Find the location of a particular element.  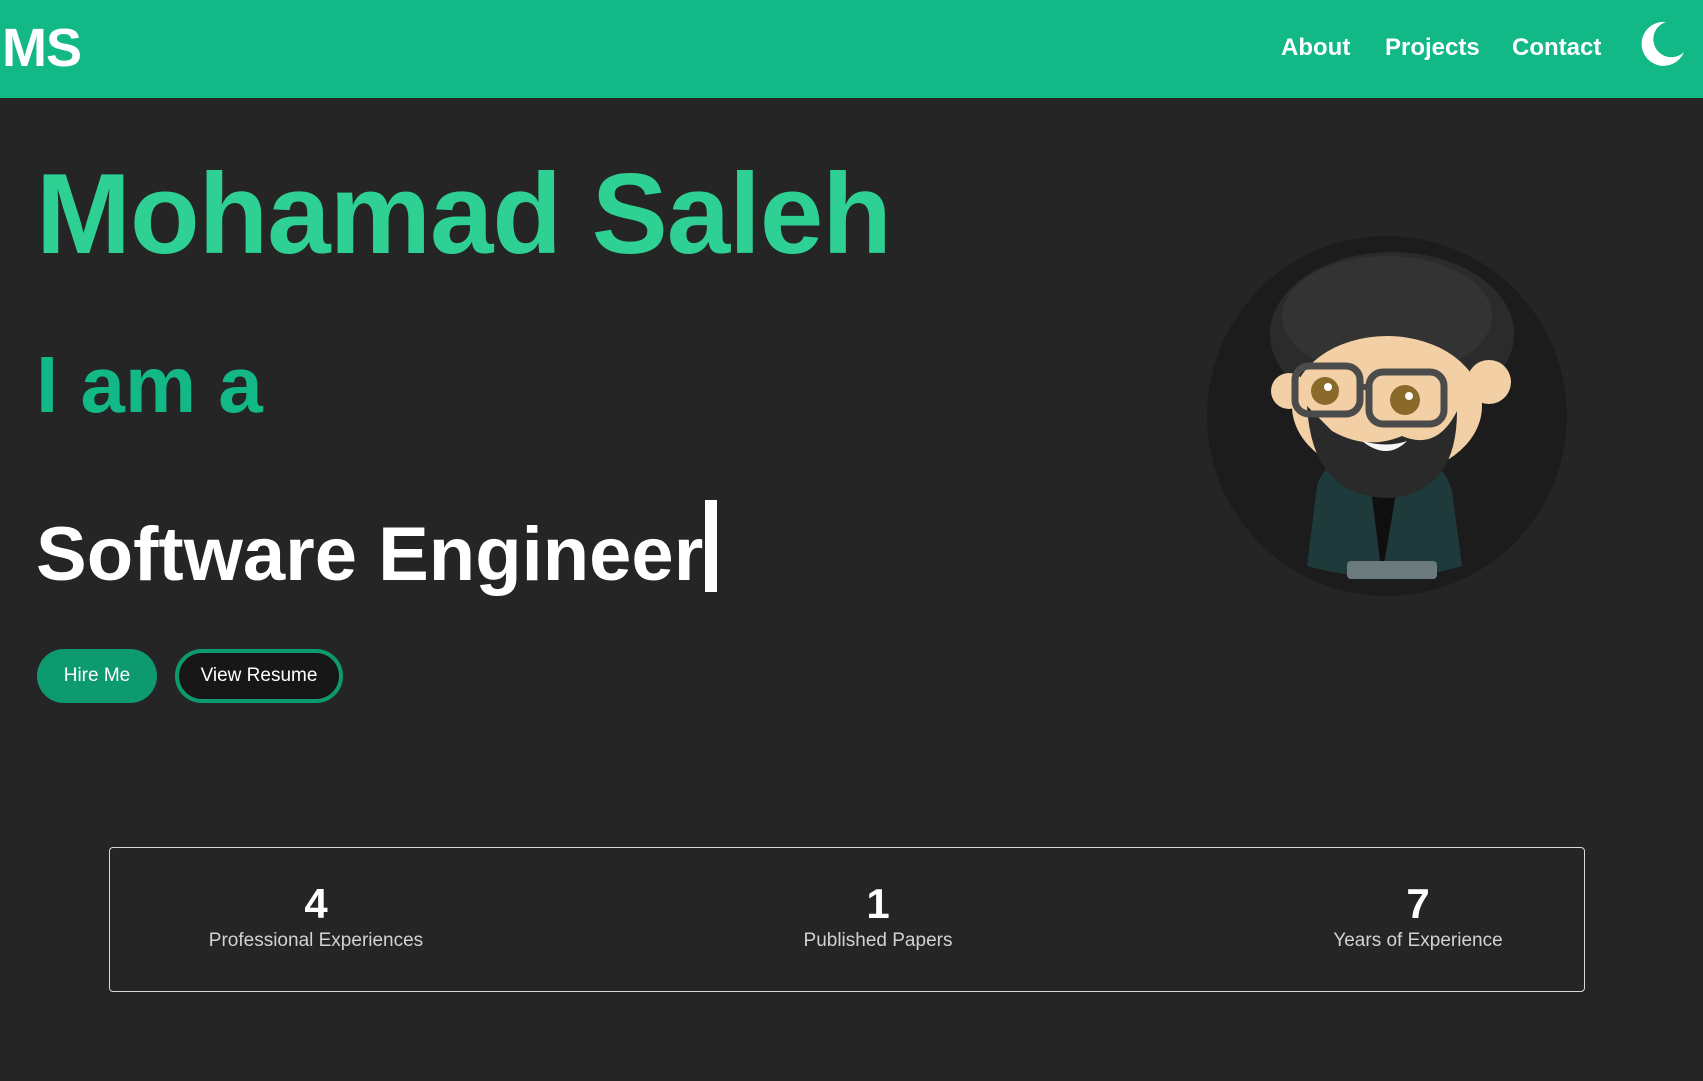

nav-link-projects: Projects is located at coordinates (1432, 48).